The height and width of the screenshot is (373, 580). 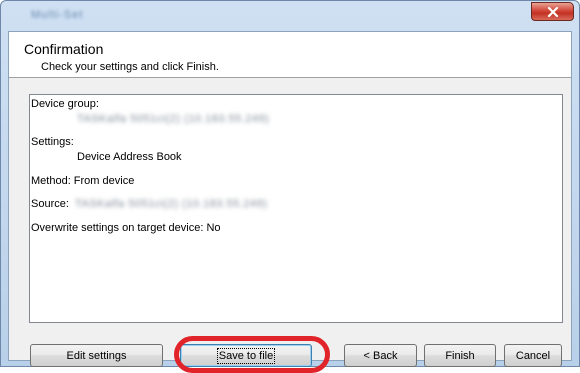 What do you see at coordinates (130, 67) in the screenshot?
I see `page-subtitle: Check your settings and click Finish.` at bounding box center [130, 67].